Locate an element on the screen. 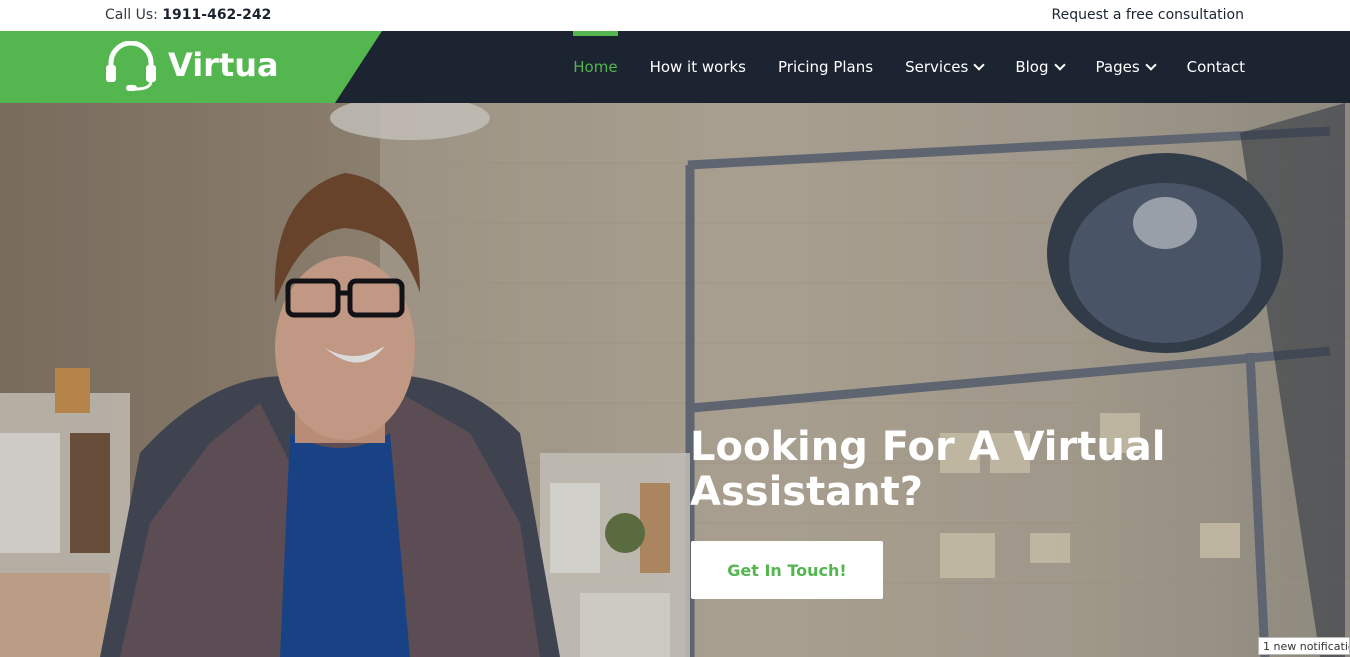 Image resolution: width=1350 pixels, height=657 pixels. nav-item-label: Pages is located at coordinates (1117, 67).